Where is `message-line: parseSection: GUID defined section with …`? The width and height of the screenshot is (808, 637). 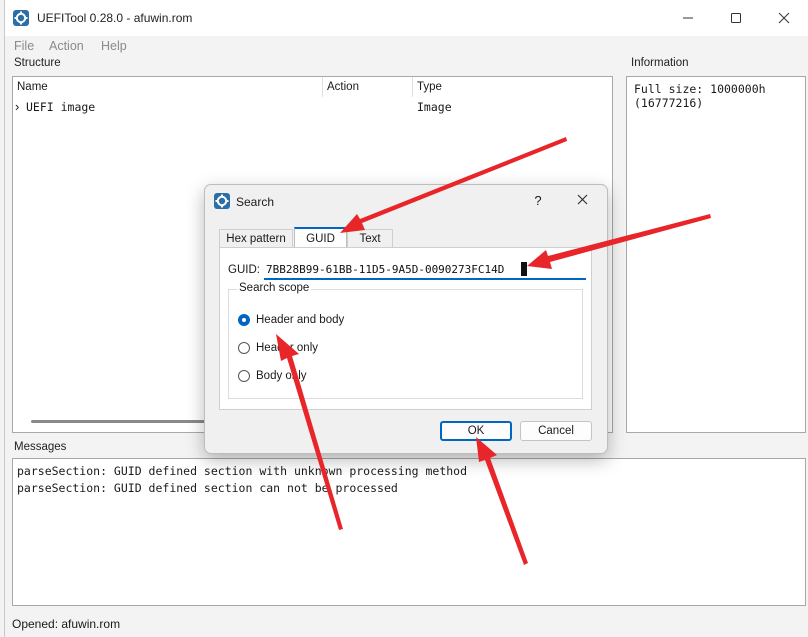
message-line: parseSection: GUID defined section with … is located at coordinates (242, 471).